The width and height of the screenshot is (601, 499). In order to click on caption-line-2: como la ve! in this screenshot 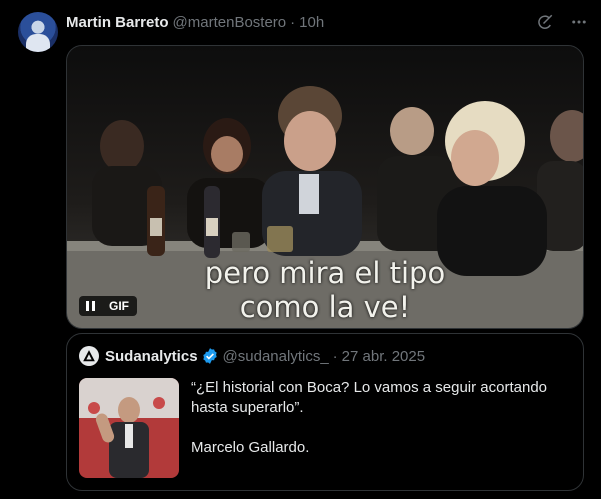, I will do `click(325, 307)`.